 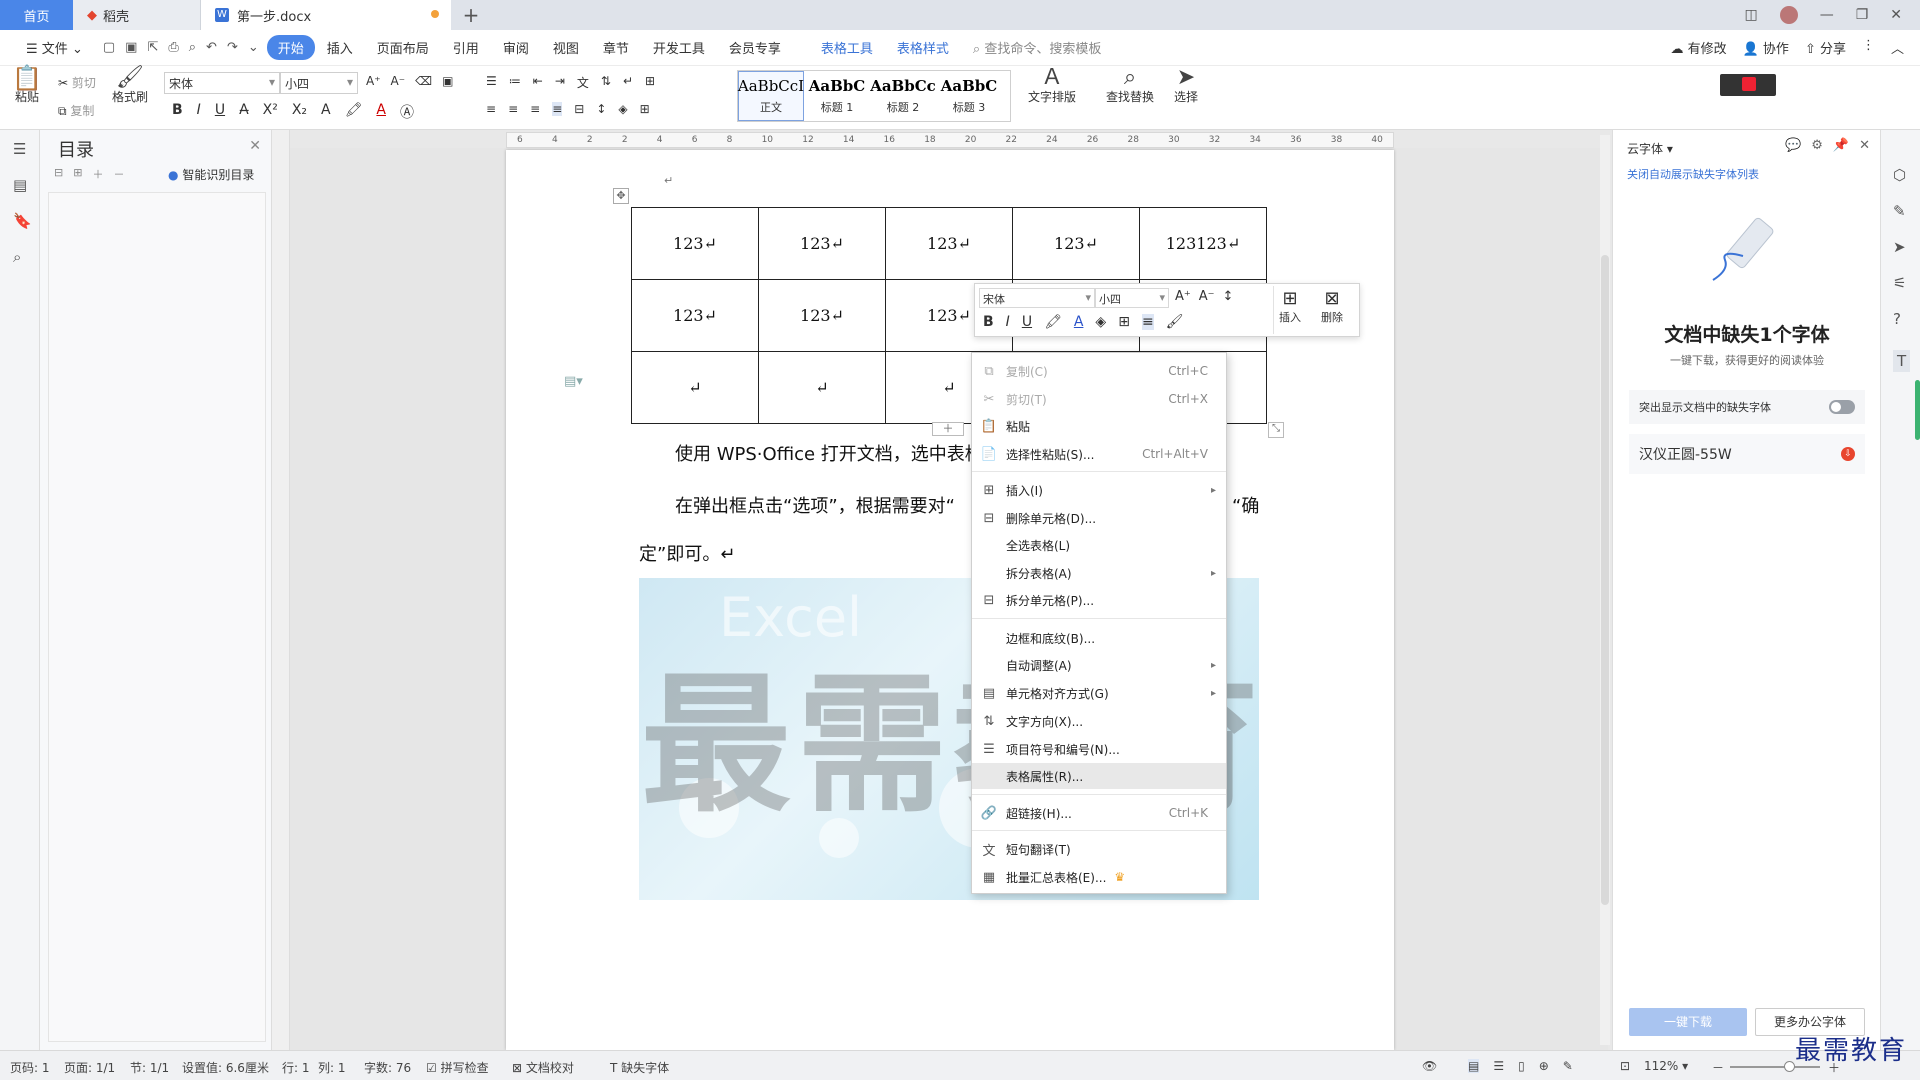 What do you see at coordinates (535, 109) in the screenshot?
I see `align-right-icon: ≡` at bounding box center [535, 109].